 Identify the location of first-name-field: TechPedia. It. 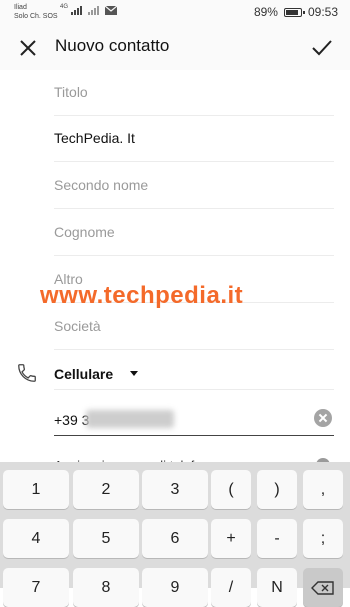
(194, 139).